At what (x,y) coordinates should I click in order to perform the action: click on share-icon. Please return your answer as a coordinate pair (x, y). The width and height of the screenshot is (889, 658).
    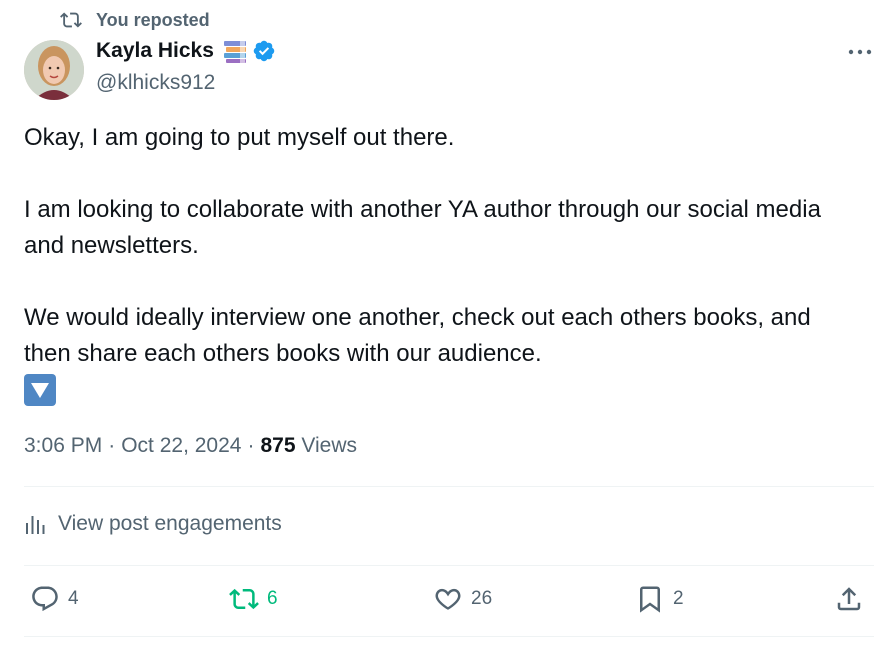
    Looking at the image, I should click on (849, 599).